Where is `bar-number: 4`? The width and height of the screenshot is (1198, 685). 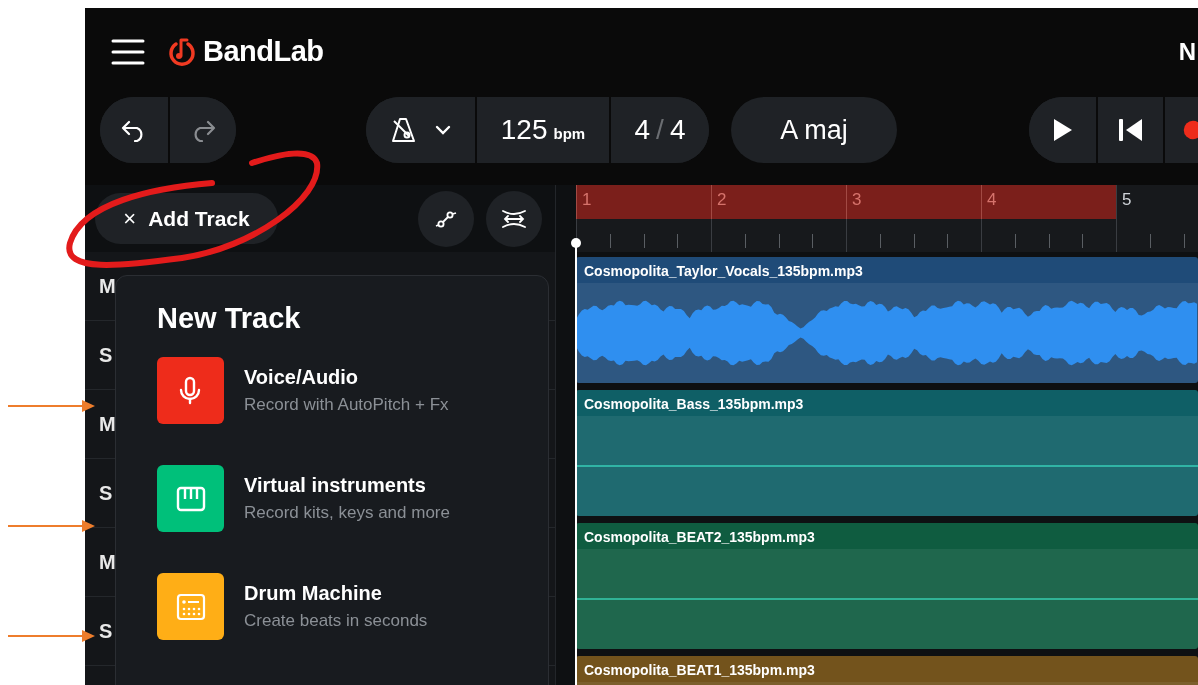 bar-number: 4 is located at coordinates (992, 199).